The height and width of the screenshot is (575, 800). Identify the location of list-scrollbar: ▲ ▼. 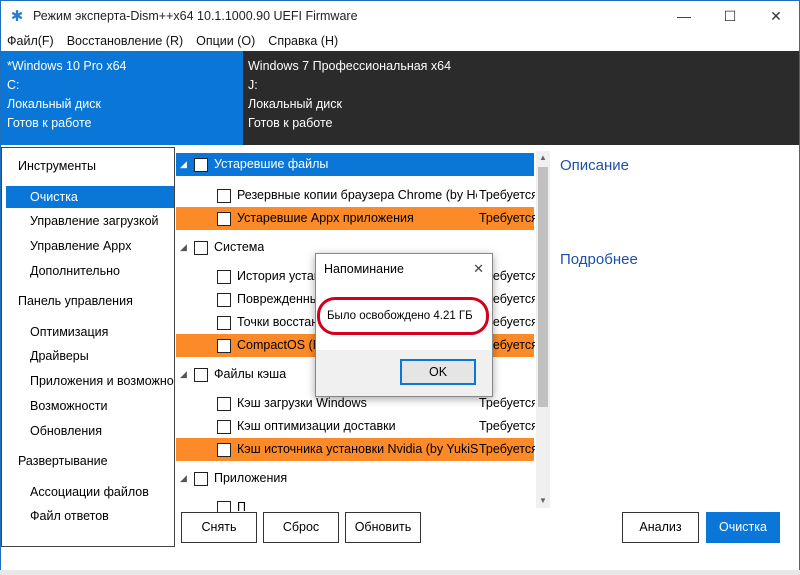
(543, 329).